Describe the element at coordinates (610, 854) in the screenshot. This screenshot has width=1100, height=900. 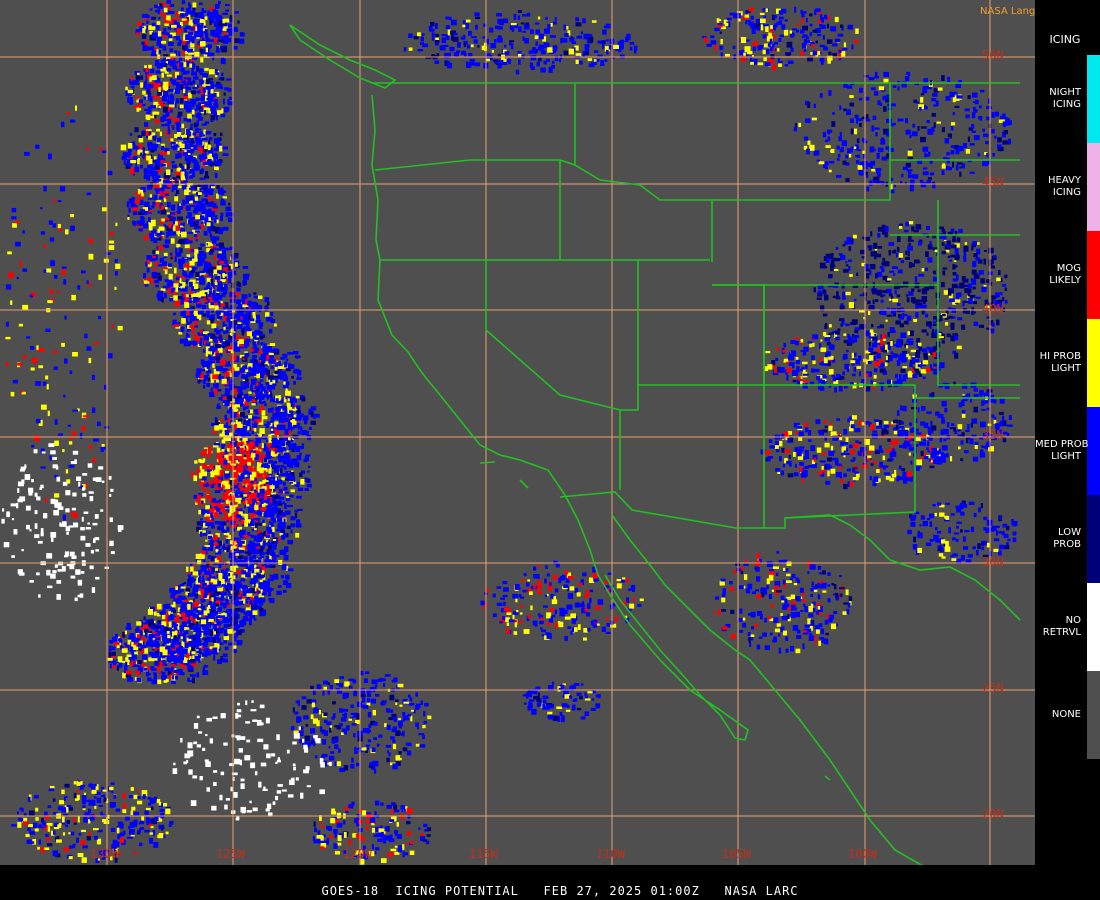
I see `lon-label-110w: 110W` at that location.